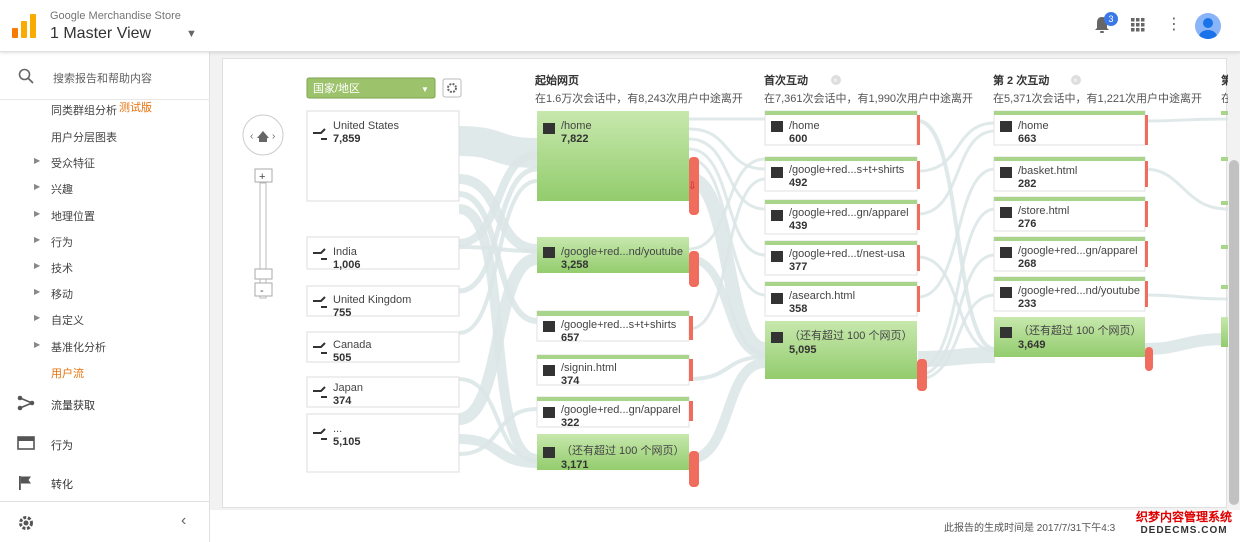 Image resolution: width=1240 pixels, height=542 pixels. Describe the element at coordinates (556, 80) in the screenshot. I see `column-title: 起始网页` at that location.